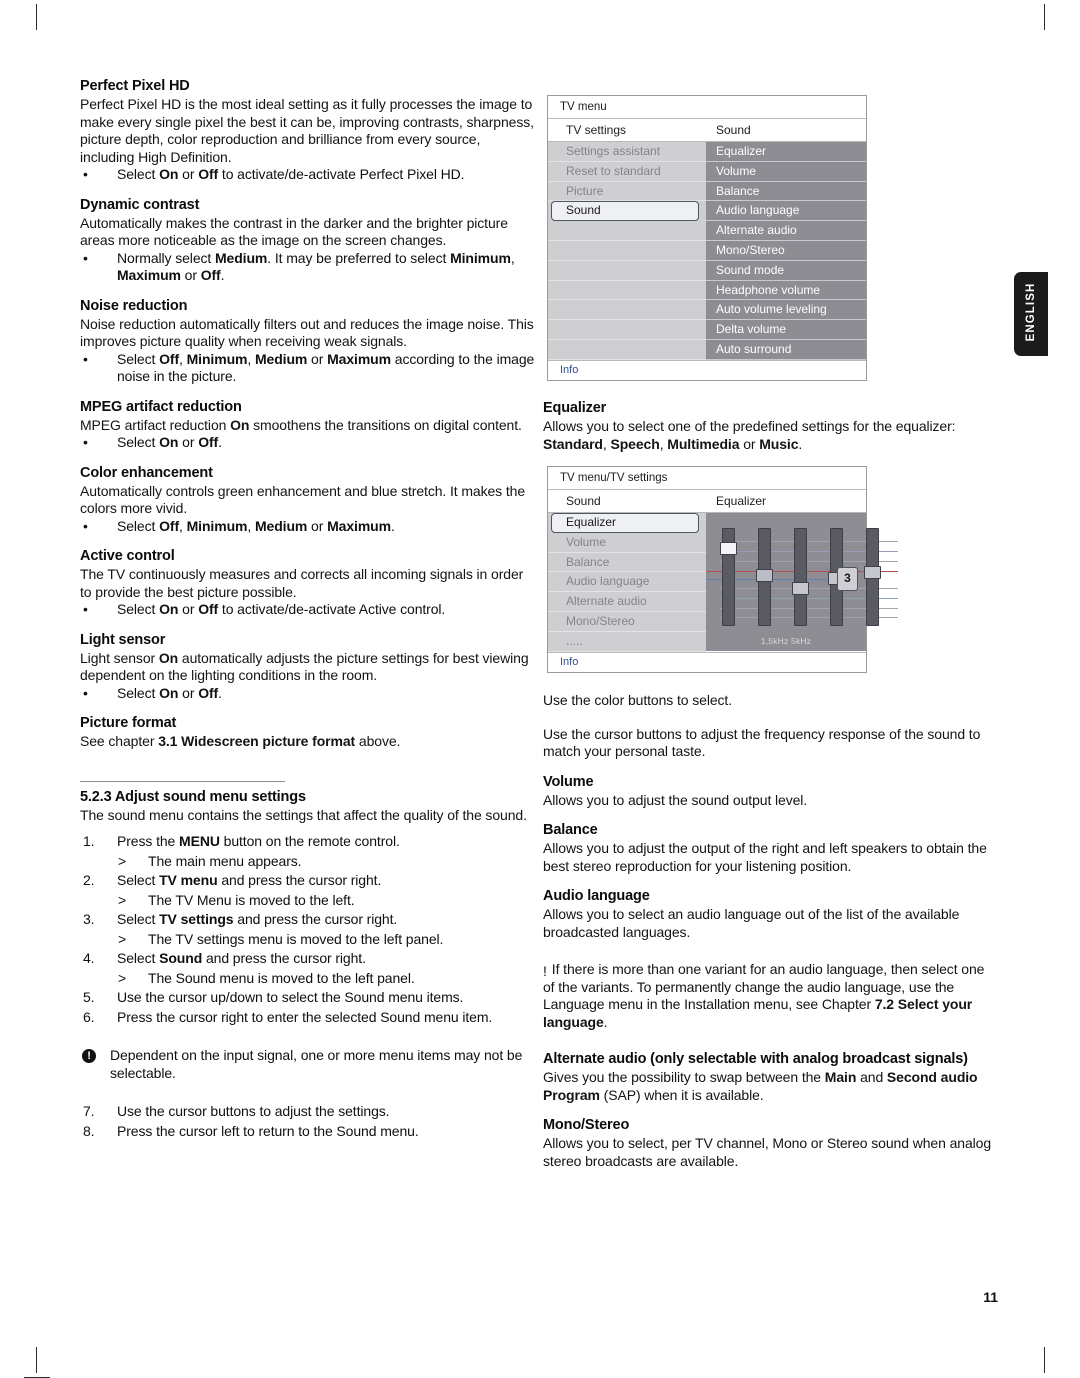  Describe the element at coordinates (847, 579) in the screenshot. I see `eq-value-box: 3` at that location.